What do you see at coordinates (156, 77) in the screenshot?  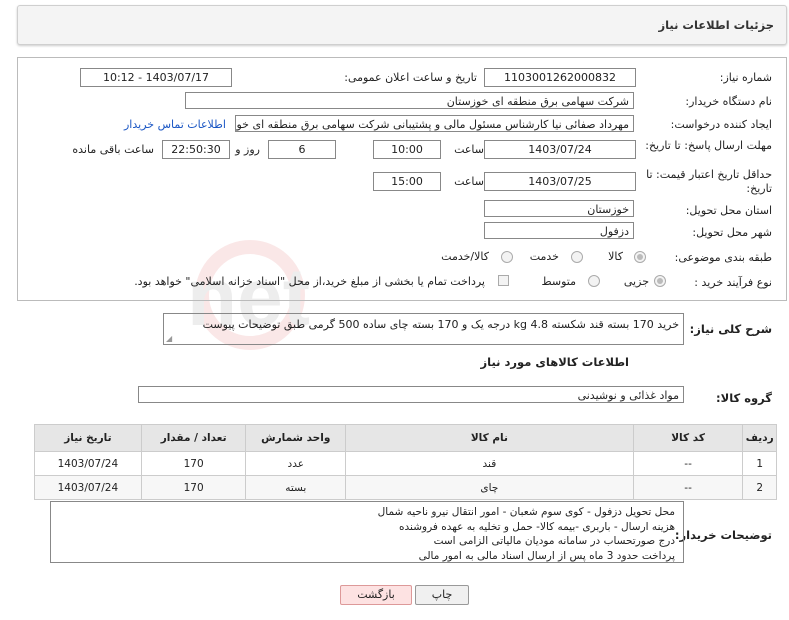 I see `announce-field: 1403/07/17 - 10:12` at bounding box center [156, 77].